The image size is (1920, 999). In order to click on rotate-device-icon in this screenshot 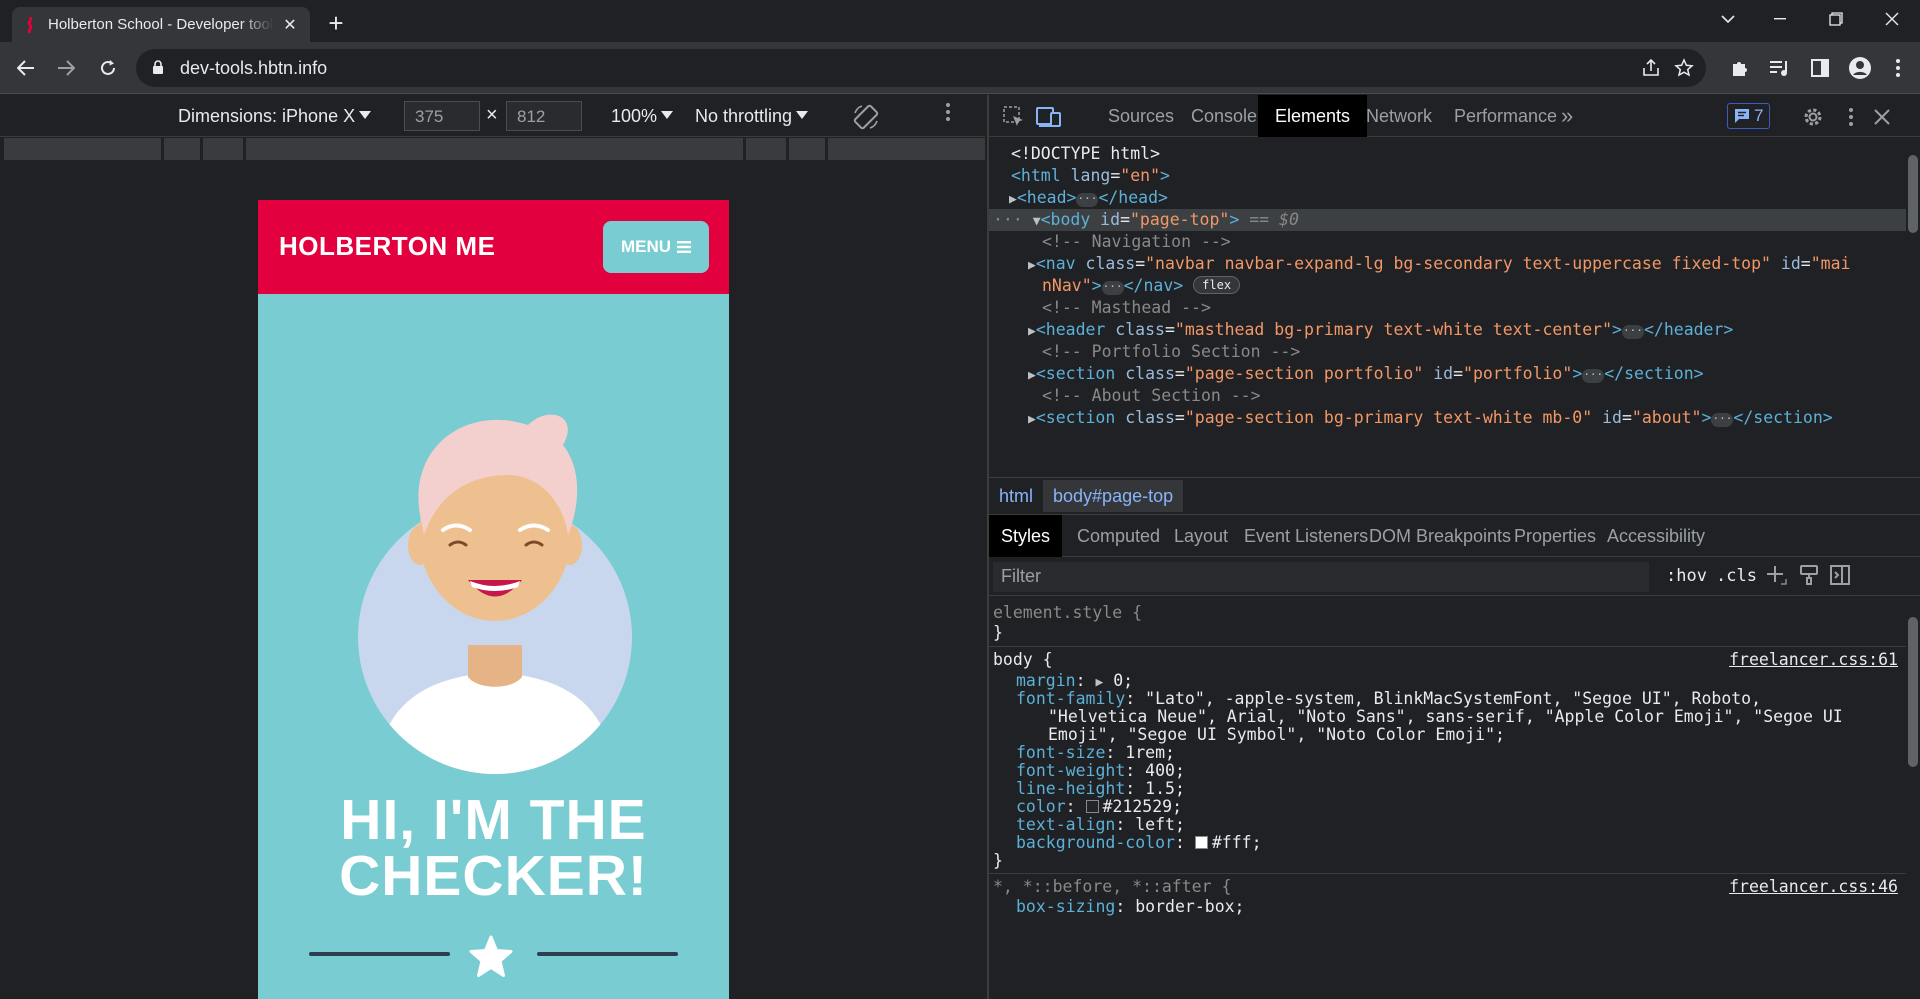, I will do `click(866, 119)`.